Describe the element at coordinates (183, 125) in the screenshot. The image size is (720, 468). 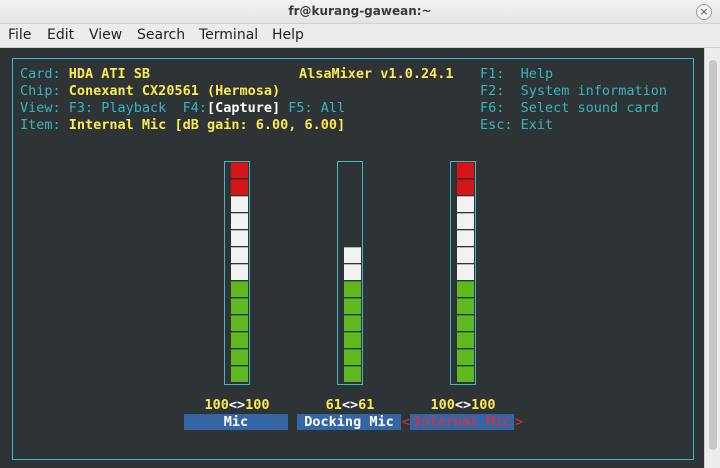
I see `info-item: Item: Internal Mic [dB gain: 6.00, 6.00]` at that location.